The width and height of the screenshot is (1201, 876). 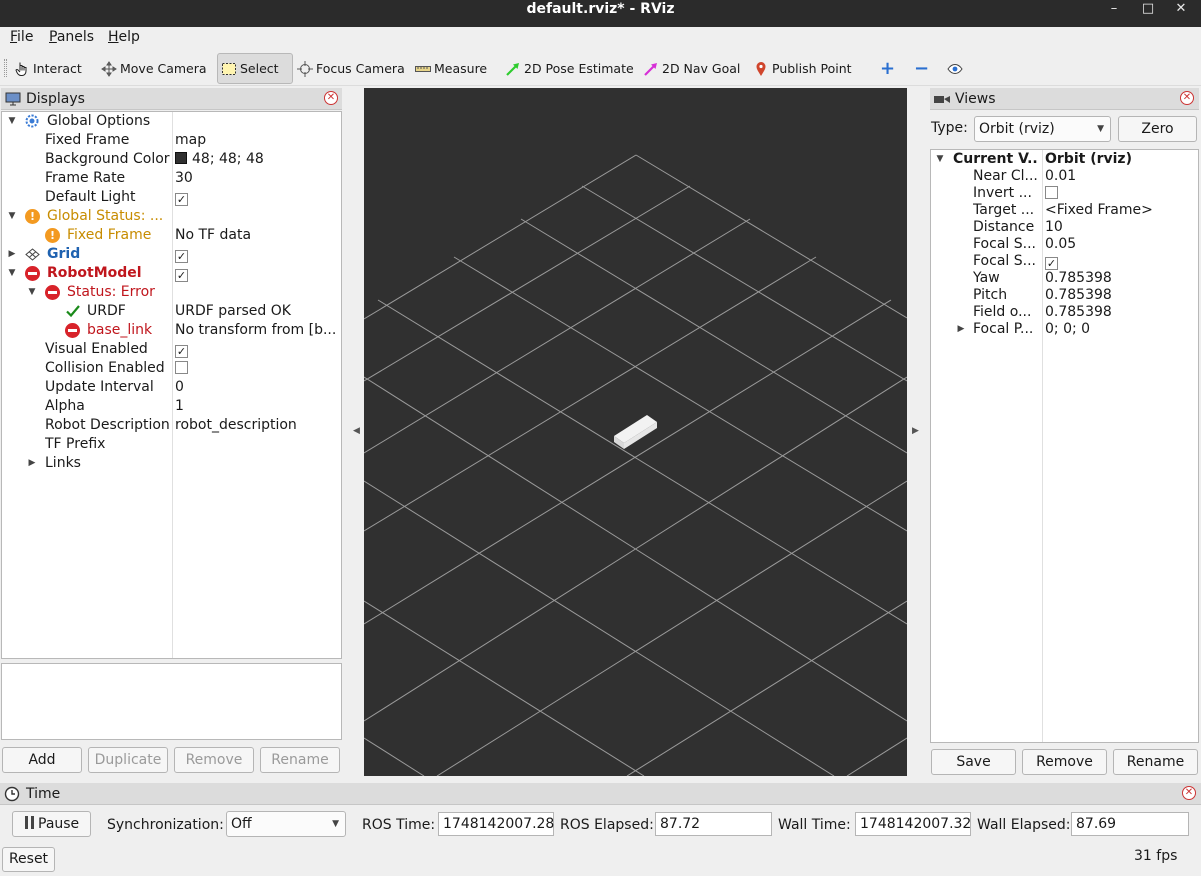 What do you see at coordinates (256, 273) in the screenshot?
I see `robot-model-value: ✓` at bounding box center [256, 273].